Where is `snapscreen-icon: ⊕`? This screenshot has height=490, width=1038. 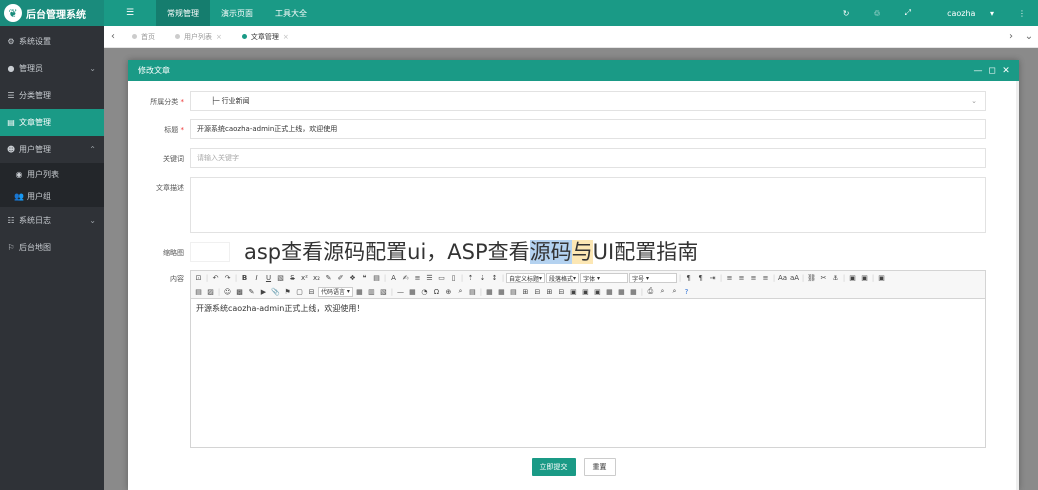 snapscreen-icon: ⊕ is located at coordinates (448, 291).